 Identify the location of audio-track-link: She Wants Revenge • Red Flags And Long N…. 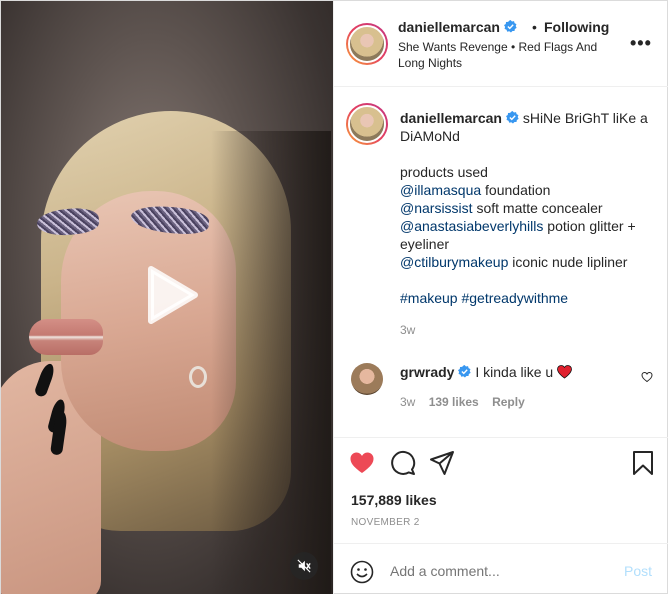
(505, 55).